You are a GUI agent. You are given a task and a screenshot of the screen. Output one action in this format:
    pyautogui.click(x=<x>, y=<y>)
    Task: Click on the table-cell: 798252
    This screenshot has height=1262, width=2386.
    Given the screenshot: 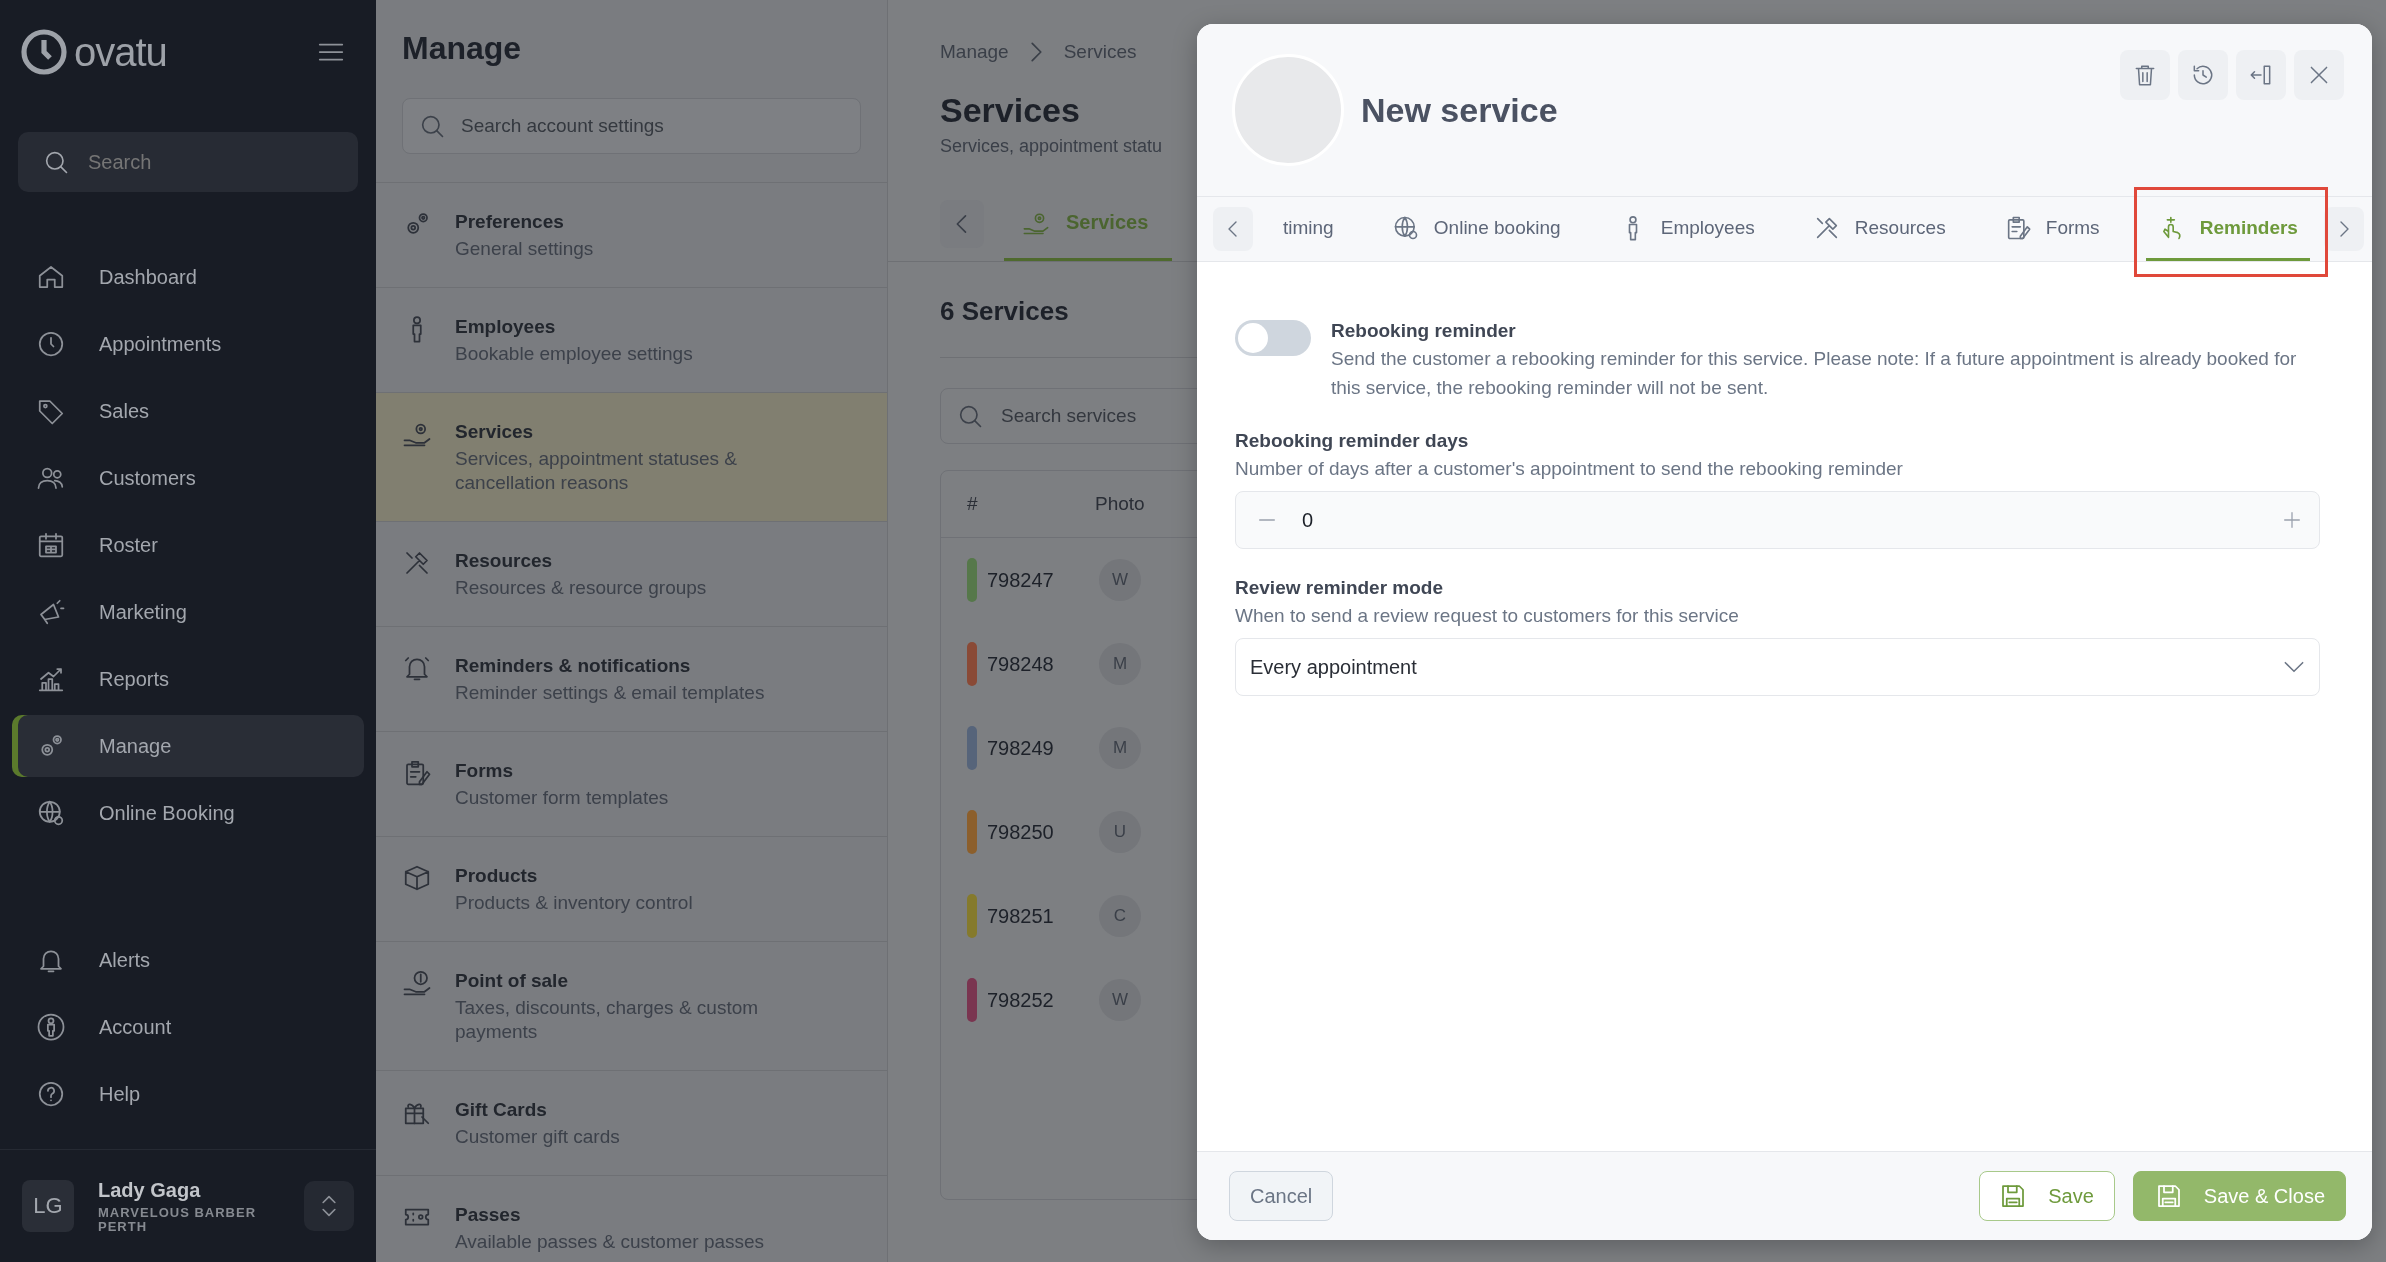 What is the action you would take?
    pyautogui.click(x=1020, y=1000)
    